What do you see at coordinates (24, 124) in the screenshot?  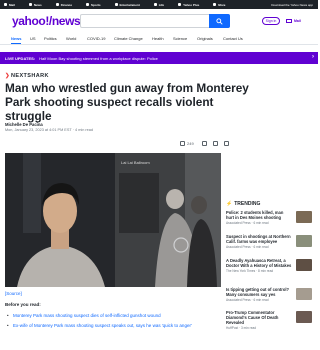 I see `author-name: Michelle De Pacina` at bounding box center [24, 124].